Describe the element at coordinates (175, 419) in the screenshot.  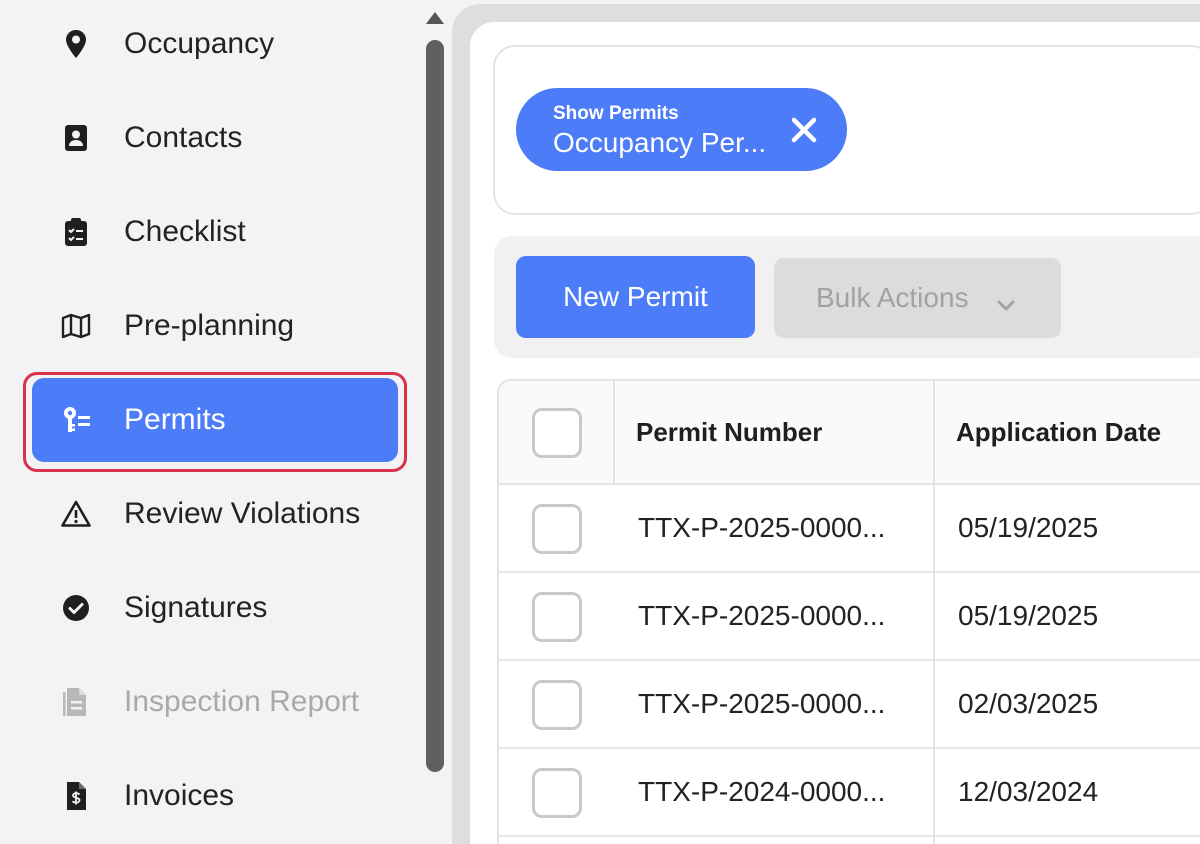
I see `sidebar-item-label: Permits` at that location.